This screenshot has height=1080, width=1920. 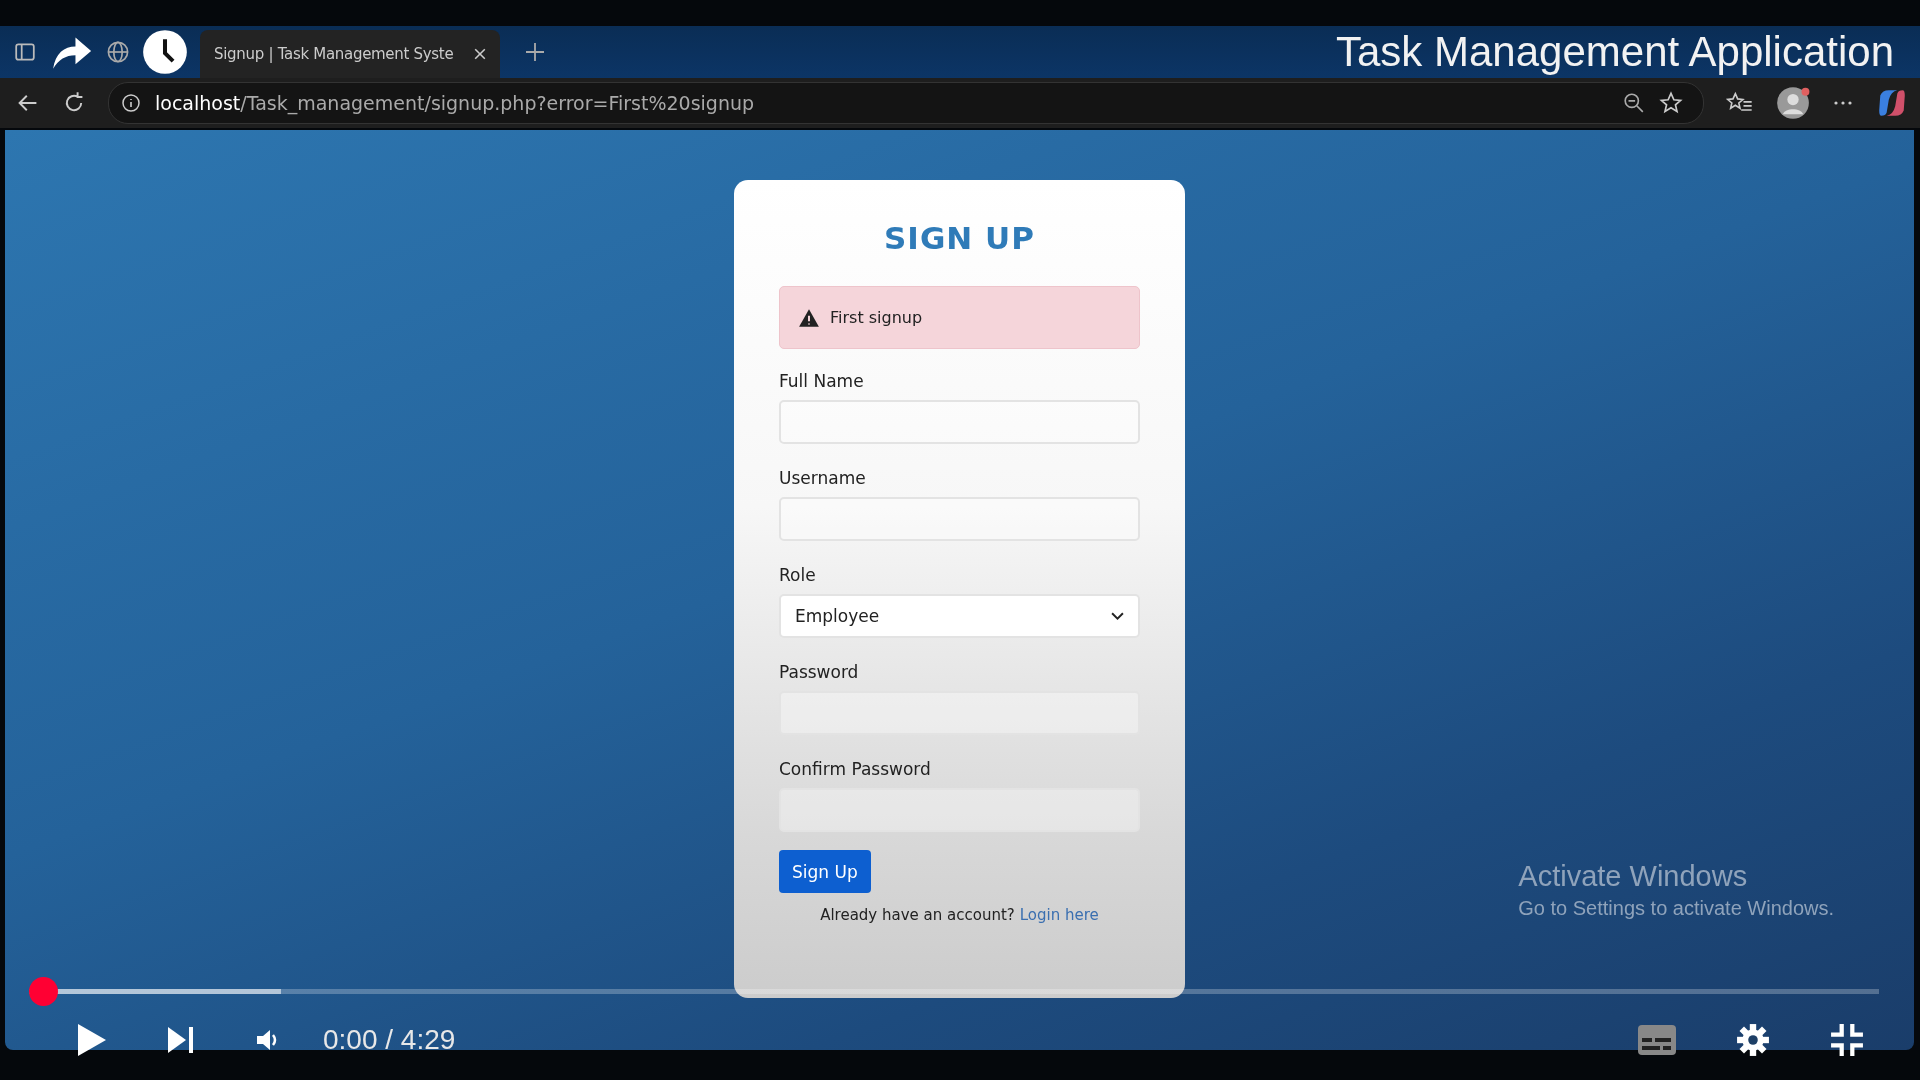 I want to click on globe-icon, so click(x=118, y=52).